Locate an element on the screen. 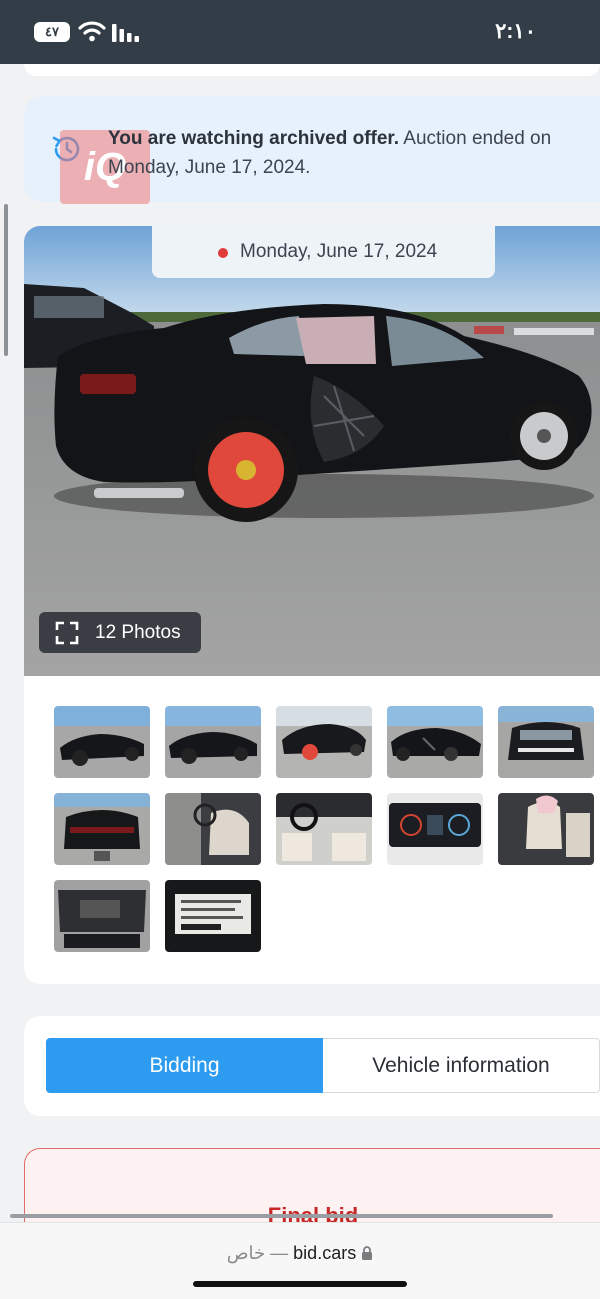 This screenshot has width=600, height=1299. status-bar: ٤٧ ٢:١٠ is located at coordinates (300, 32).